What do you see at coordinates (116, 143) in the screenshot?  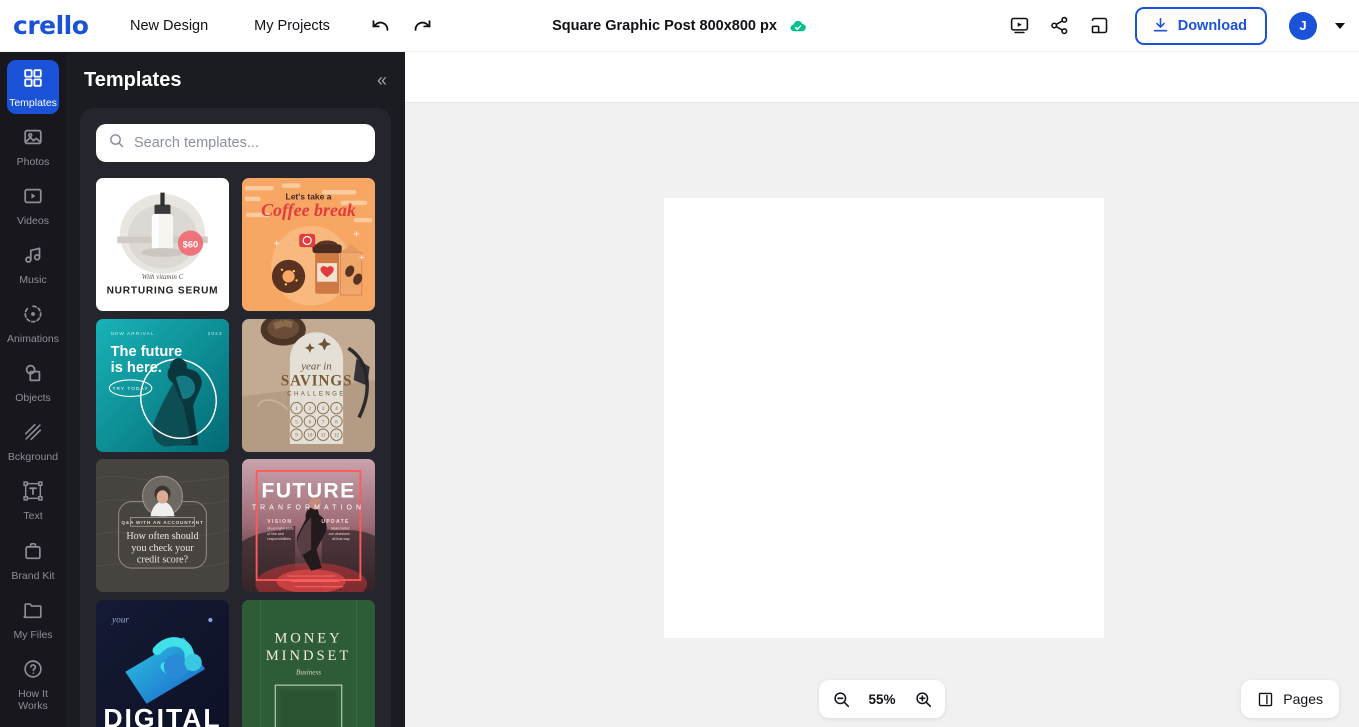 I see `search-icon` at bounding box center [116, 143].